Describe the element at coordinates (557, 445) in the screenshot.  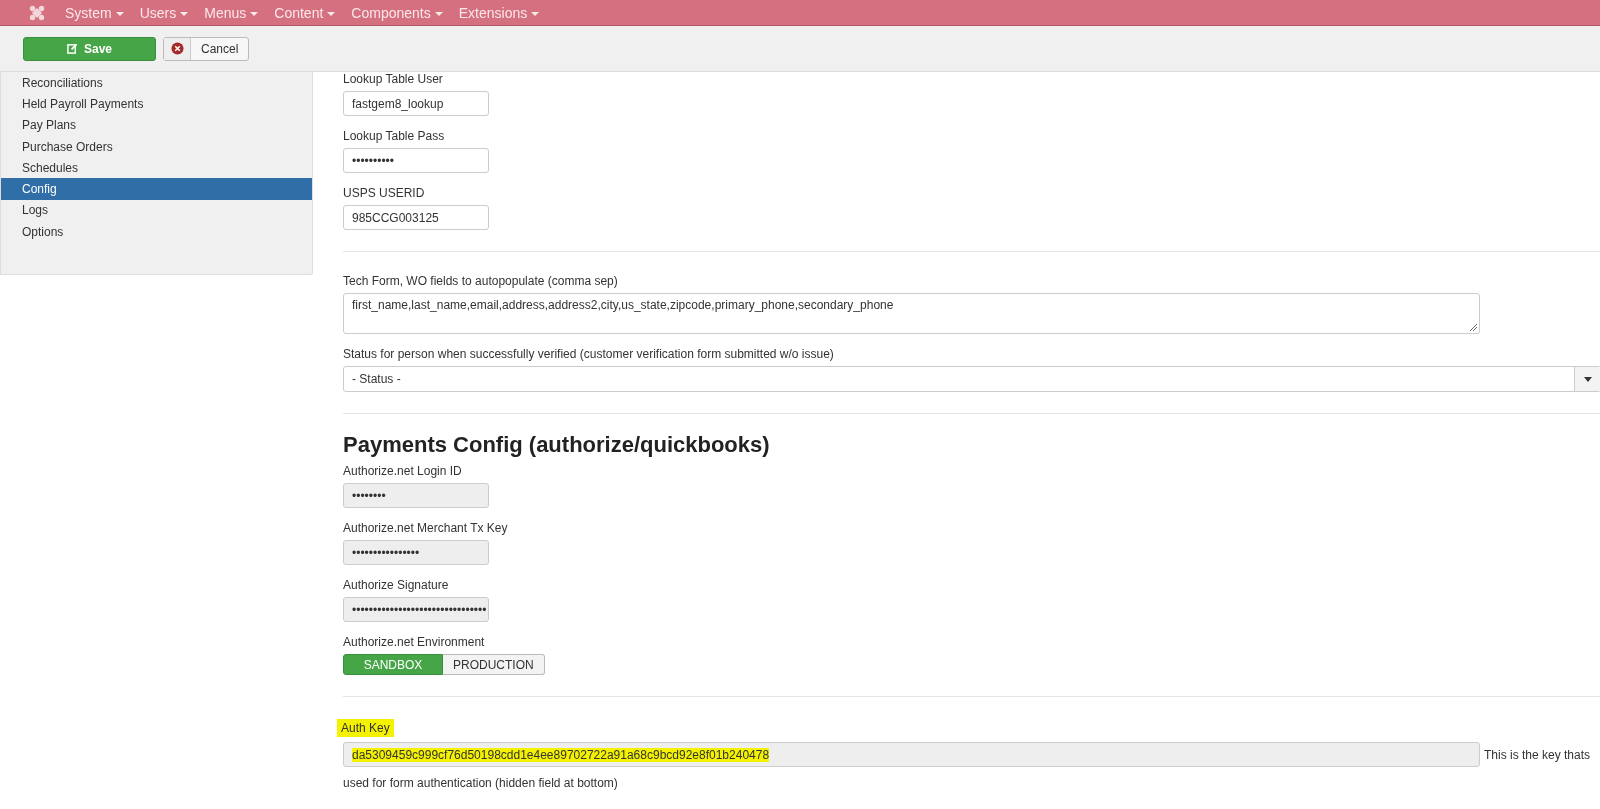
I see `section-heading: Payments Config (authorize/quickbooks)` at that location.